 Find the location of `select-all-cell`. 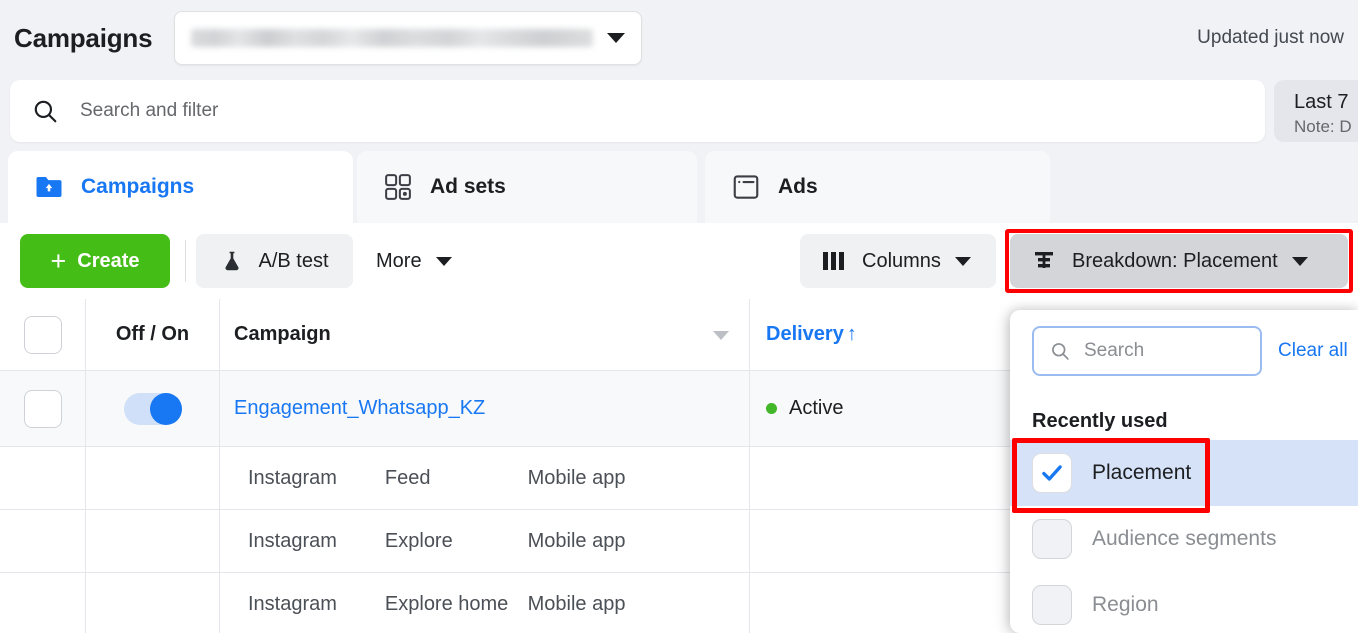

select-all-cell is located at coordinates (43, 334).